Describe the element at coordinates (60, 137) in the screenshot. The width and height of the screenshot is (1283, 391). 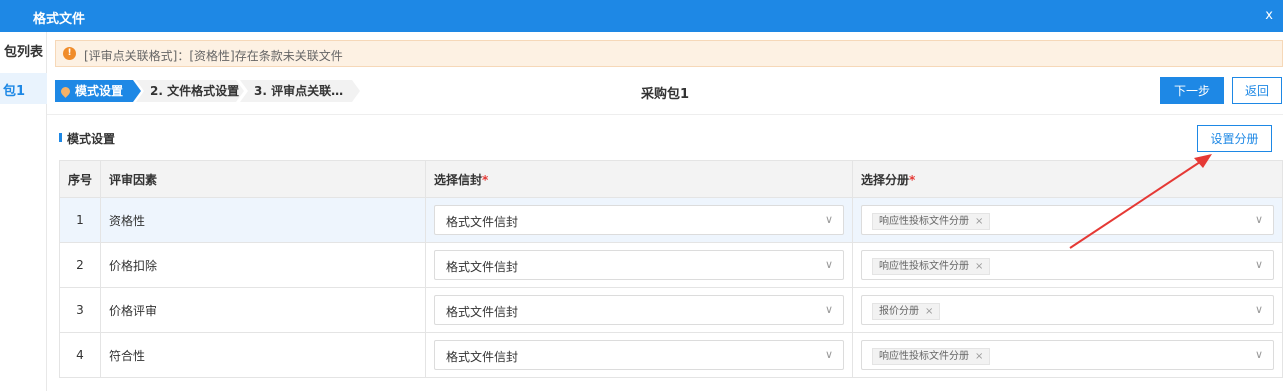
I see `section-accent-bar` at that location.